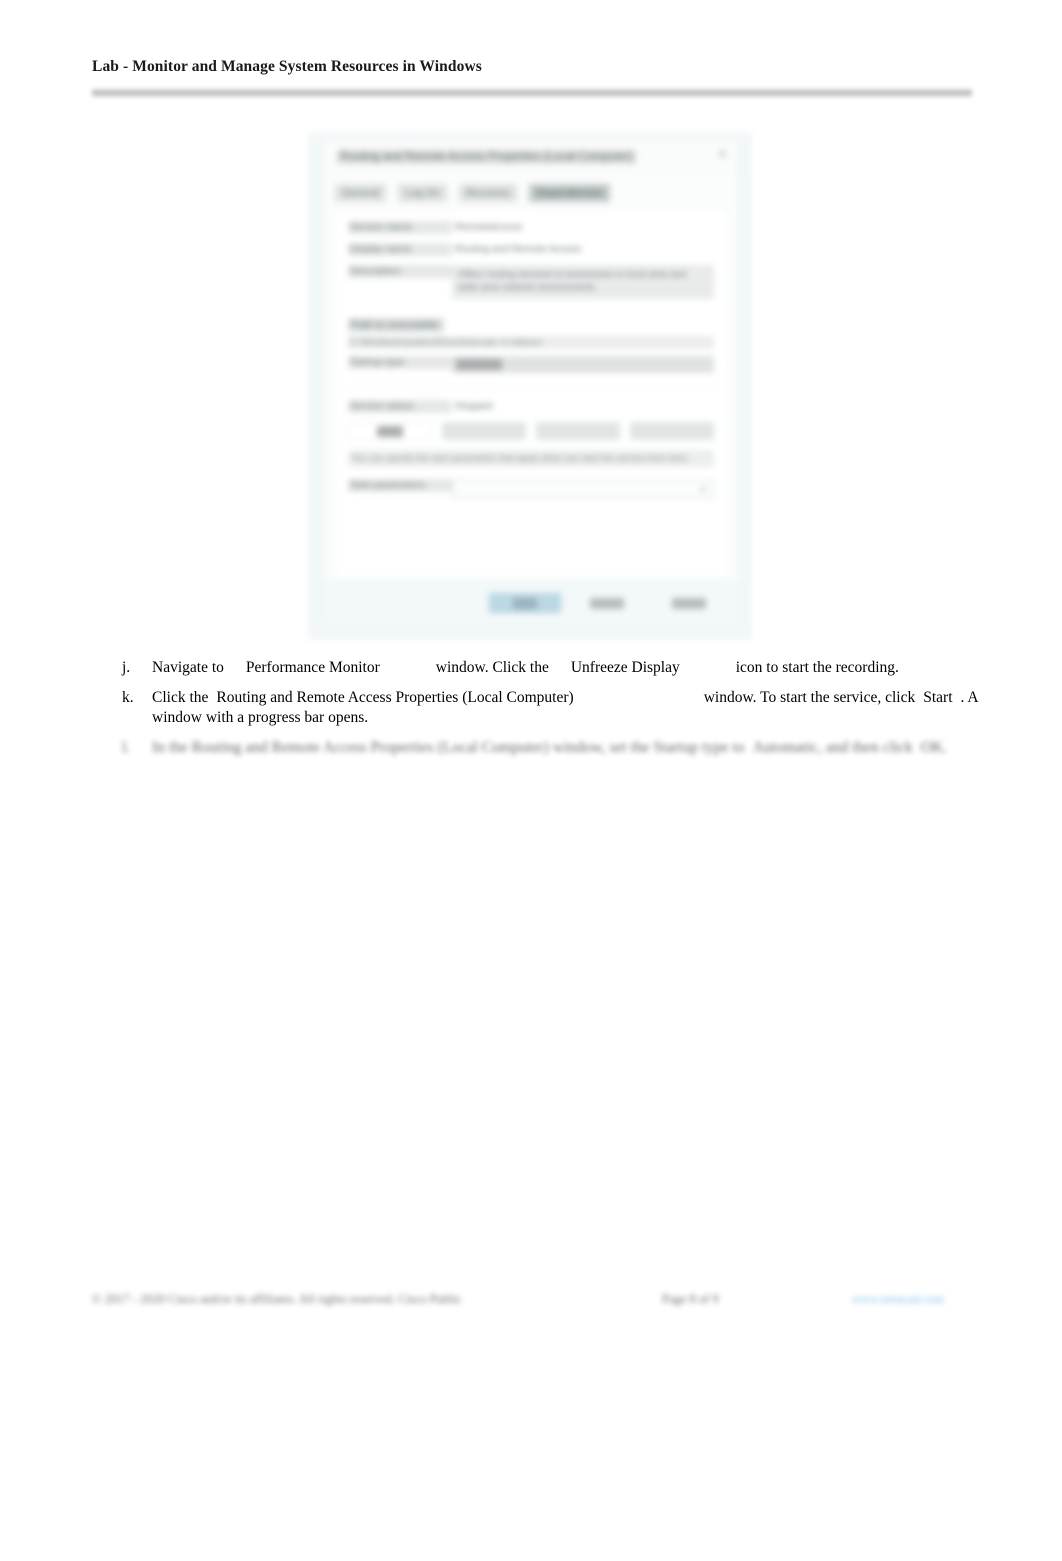  What do you see at coordinates (945, 747) in the screenshot?
I see `instruction-l-part3: .` at bounding box center [945, 747].